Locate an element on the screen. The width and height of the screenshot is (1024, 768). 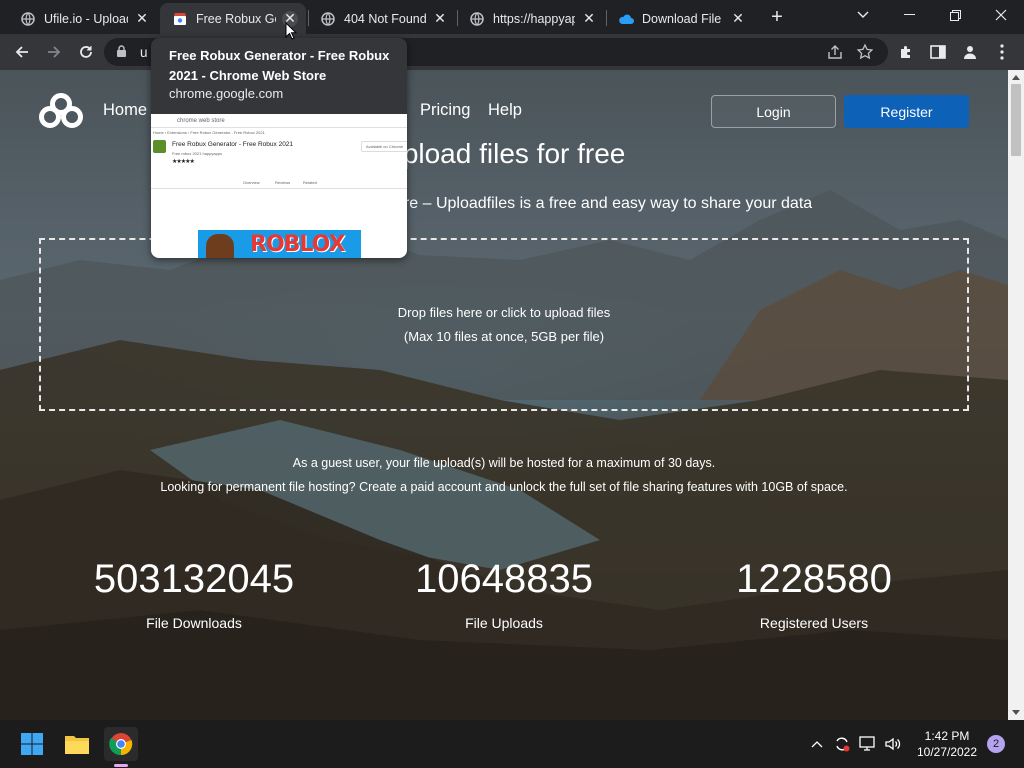
preview-rating-stars: ★★★★★ is located at coordinates (183, 162).